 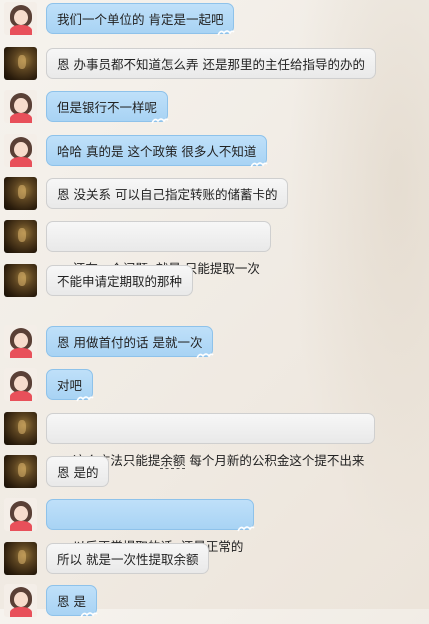 I want to click on message-bubble: 还有一个问题 就是 只能提取一次, so click(x=158, y=248).